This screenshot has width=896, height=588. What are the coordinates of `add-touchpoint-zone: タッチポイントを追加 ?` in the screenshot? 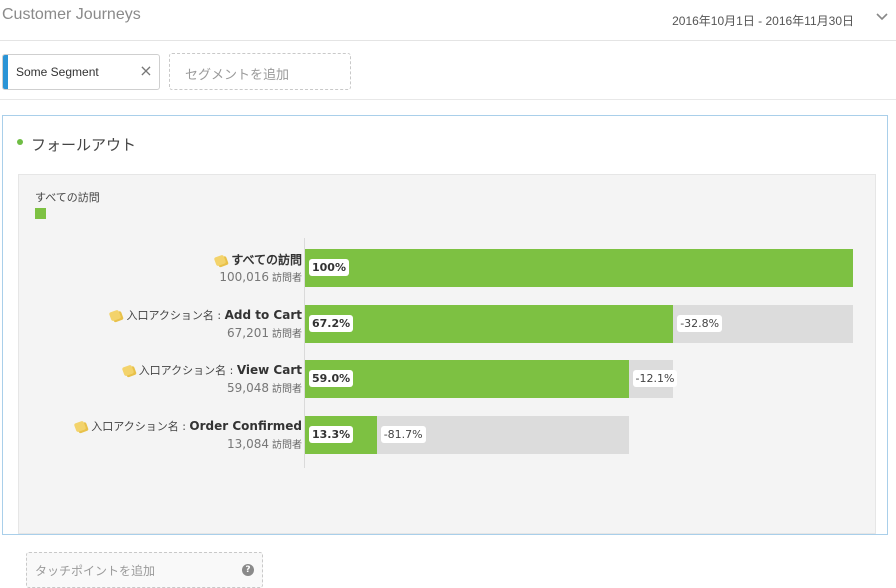 It's located at (144, 570).